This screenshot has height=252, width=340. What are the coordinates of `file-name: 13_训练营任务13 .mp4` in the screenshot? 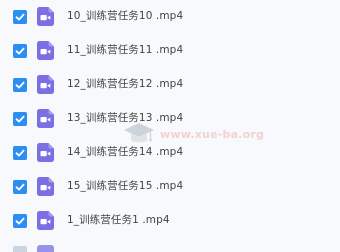 It's located at (125, 118).